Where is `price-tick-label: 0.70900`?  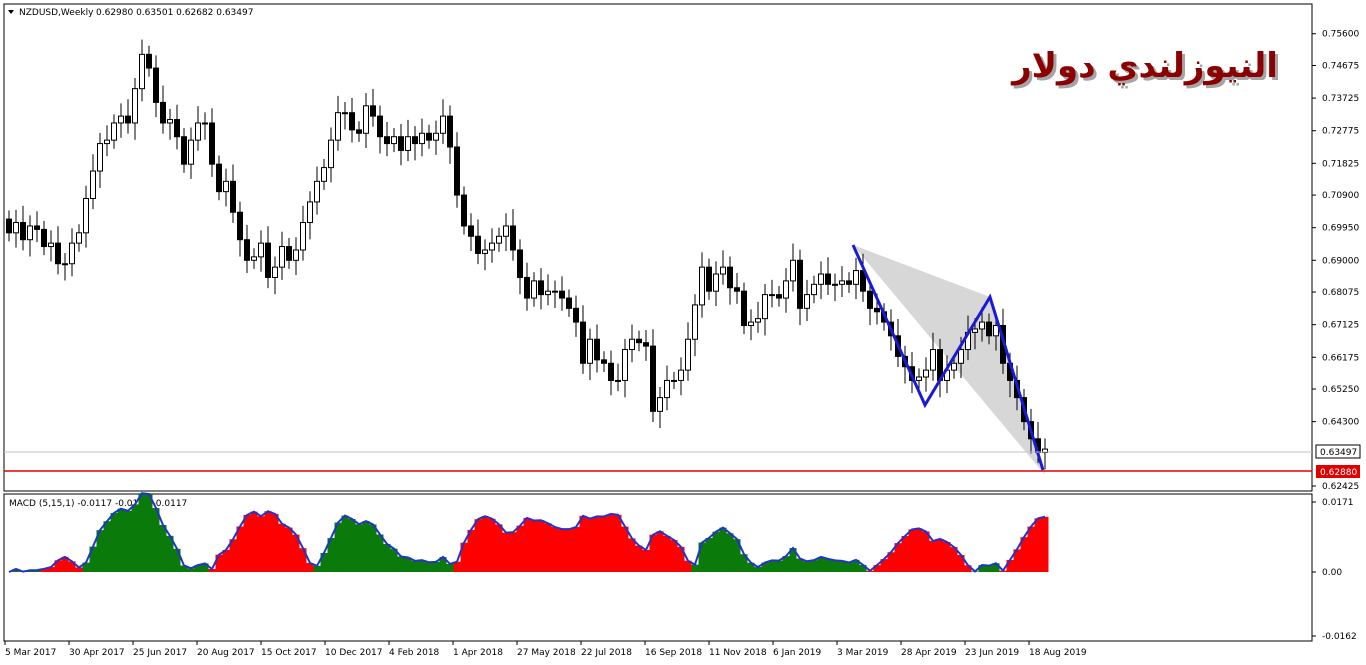 price-tick-label: 0.70900 is located at coordinates (1340, 196).